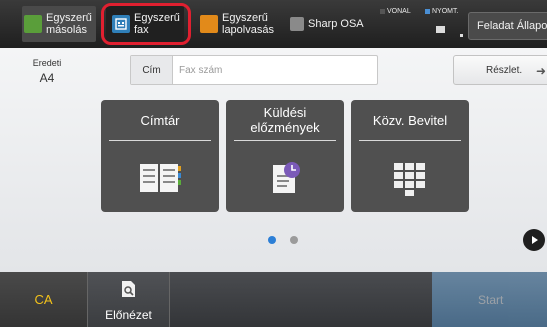 The height and width of the screenshot is (327, 547). What do you see at coordinates (294, 240) in the screenshot?
I see `page-indicator-inactive` at bounding box center [294, 240].